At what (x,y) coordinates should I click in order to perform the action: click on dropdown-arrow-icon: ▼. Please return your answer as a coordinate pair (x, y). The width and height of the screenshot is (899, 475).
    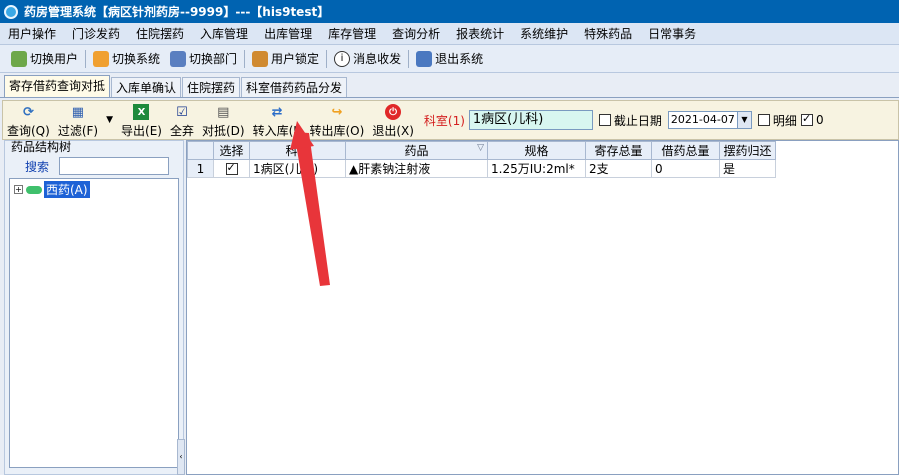
    Looking at the image, I should click on (110, 120).